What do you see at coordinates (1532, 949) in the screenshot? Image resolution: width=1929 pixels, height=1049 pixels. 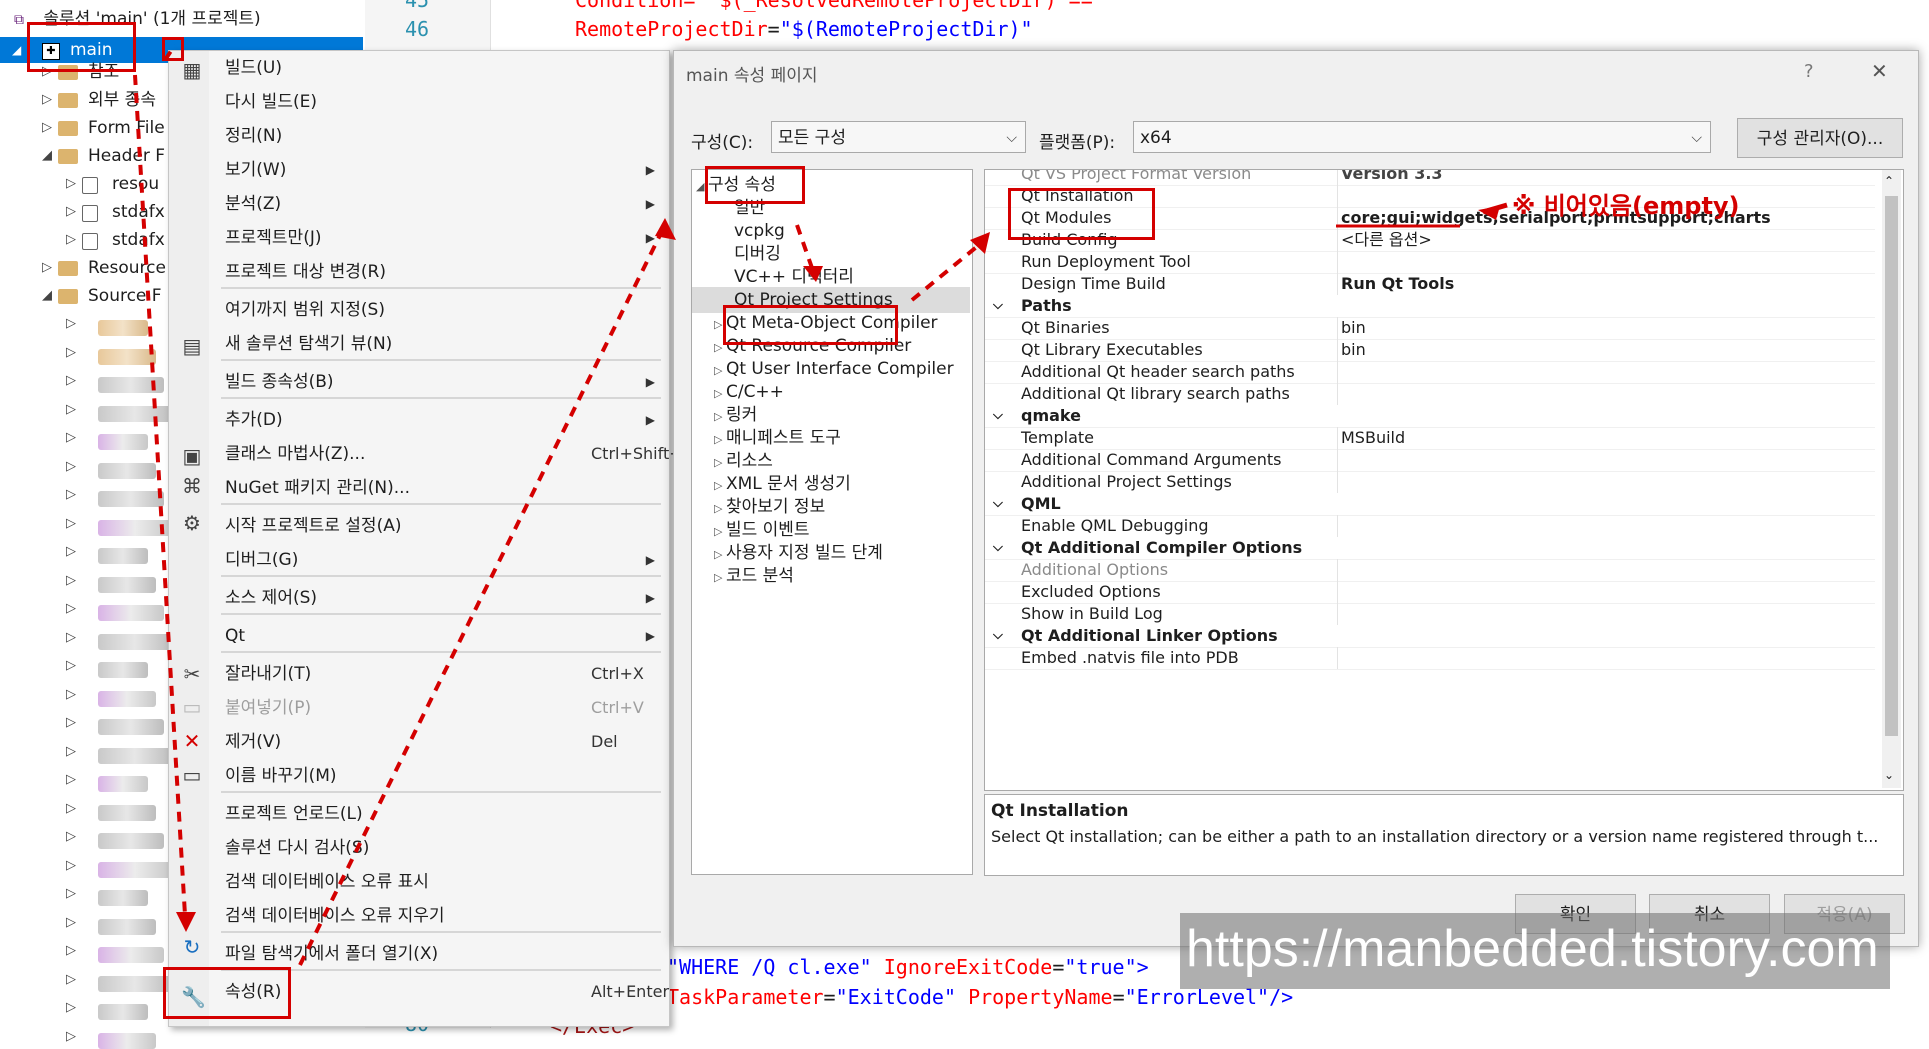 I see `watermark-text: https://manbedded.tistory.com` at bounding box center [1532, 949].